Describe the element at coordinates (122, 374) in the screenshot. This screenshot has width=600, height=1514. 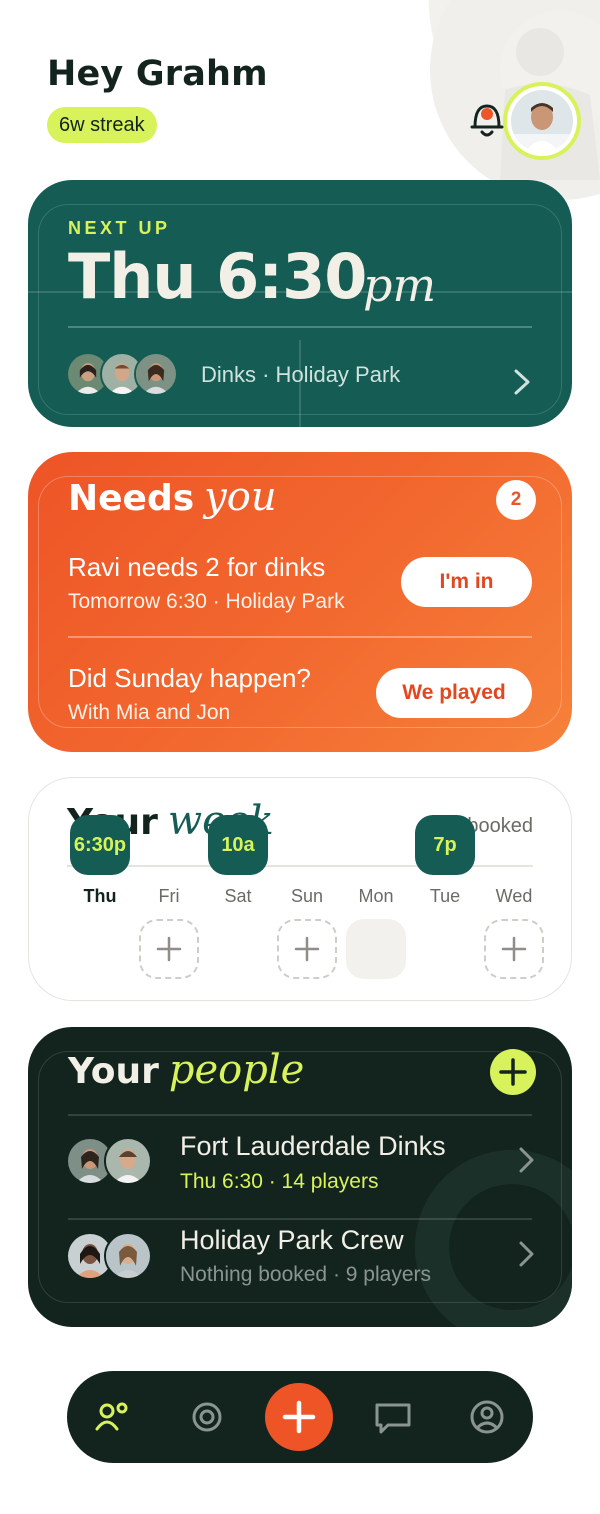
I see `attendee-avatars` at that location.